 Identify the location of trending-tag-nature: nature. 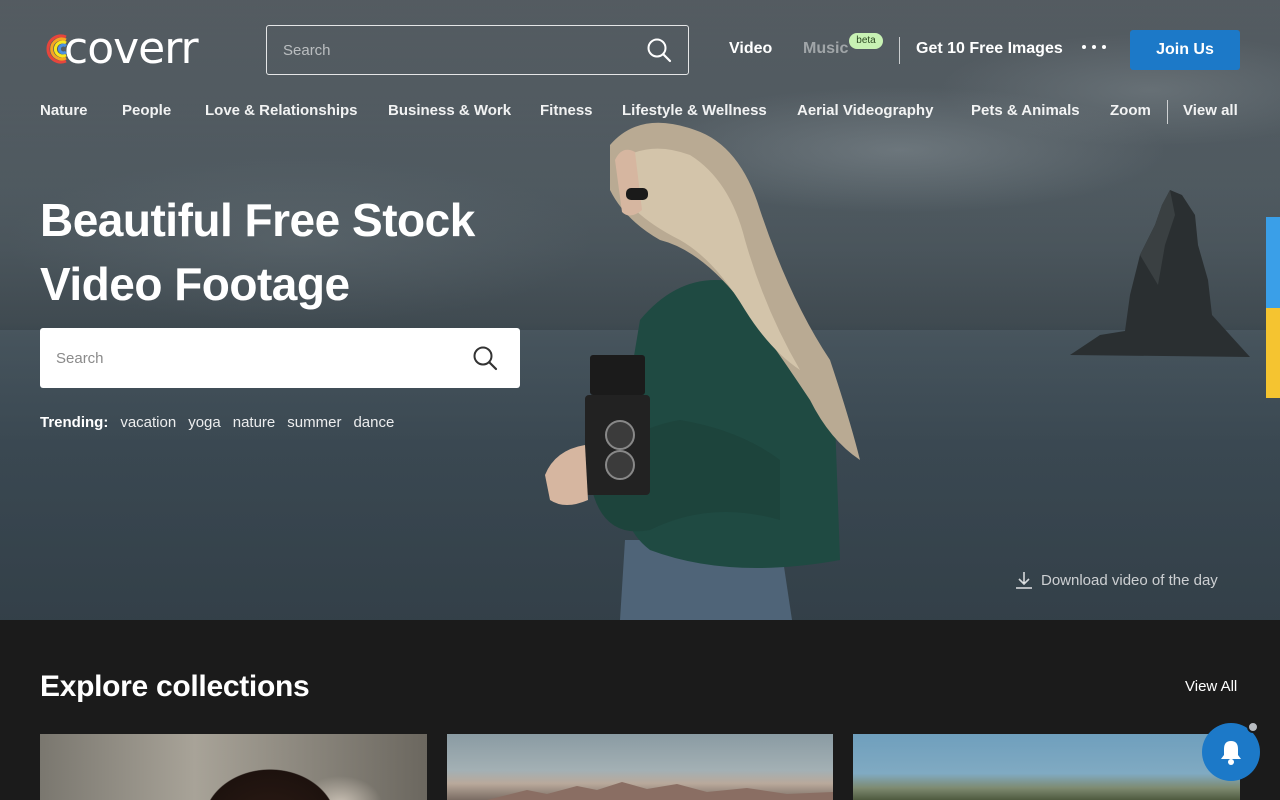
(254, 422).